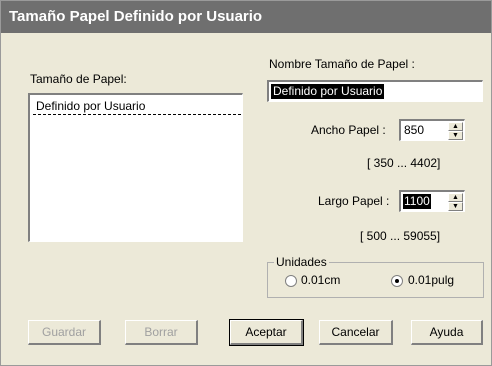 This screenshot has width=492, height=366. I want to click on accept-button: Aceptar, so click(266, 332).